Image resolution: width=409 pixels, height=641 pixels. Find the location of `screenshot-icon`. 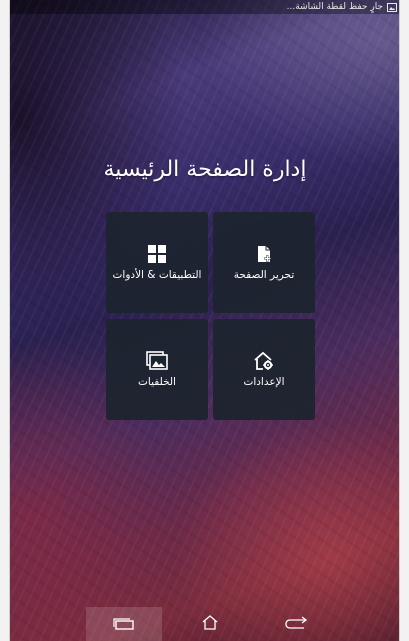

screenshot-icon is located at coordinates (392, 7).